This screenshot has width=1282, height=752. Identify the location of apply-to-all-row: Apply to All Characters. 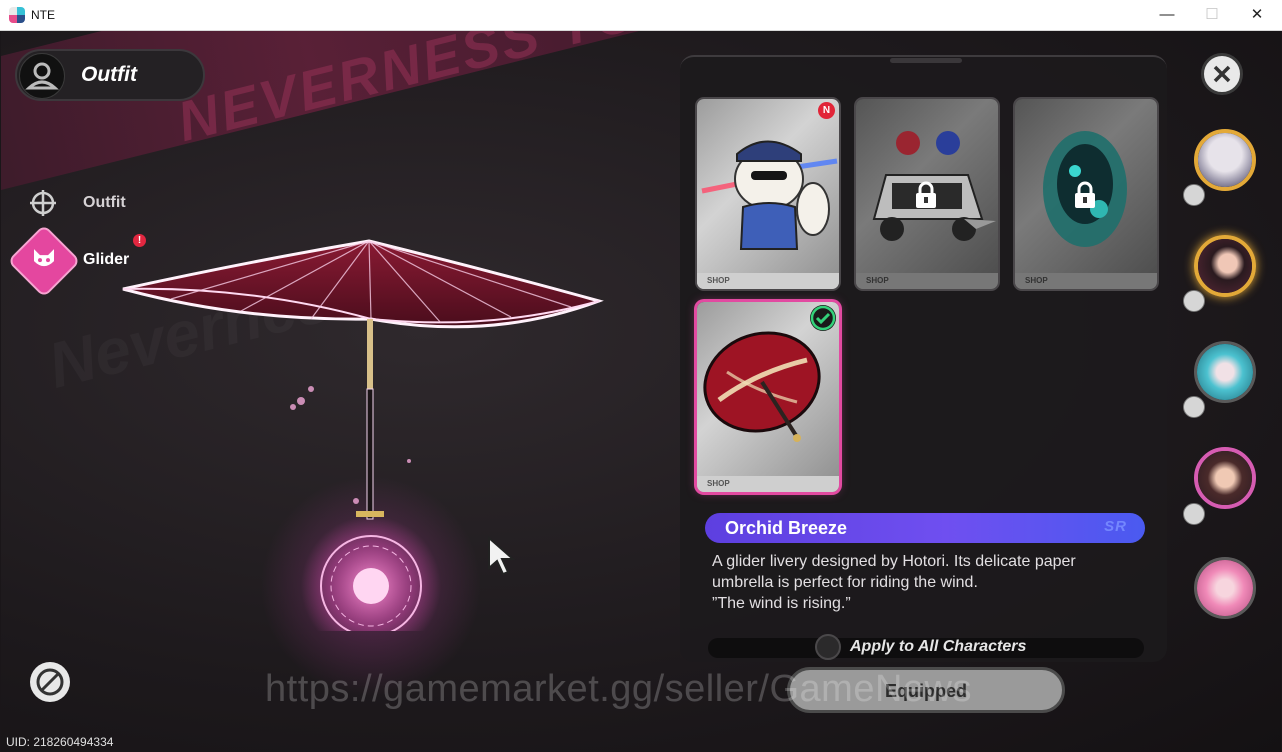
(926, 647).